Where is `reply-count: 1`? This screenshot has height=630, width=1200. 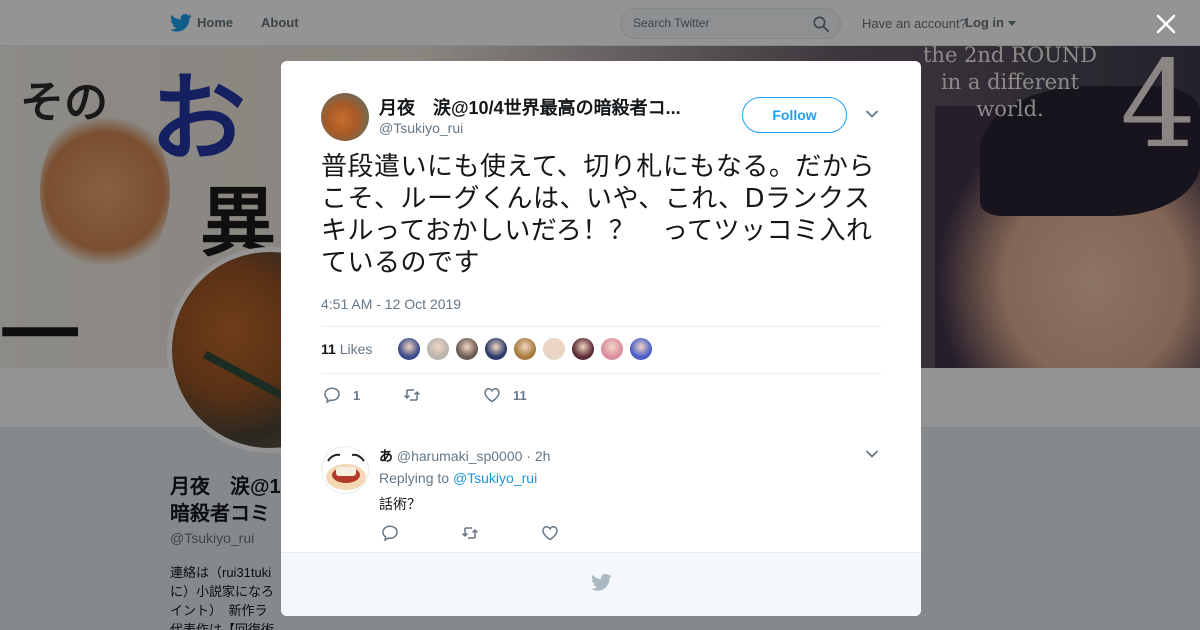 reply-count: 1 is located at coordinates (357, 395).